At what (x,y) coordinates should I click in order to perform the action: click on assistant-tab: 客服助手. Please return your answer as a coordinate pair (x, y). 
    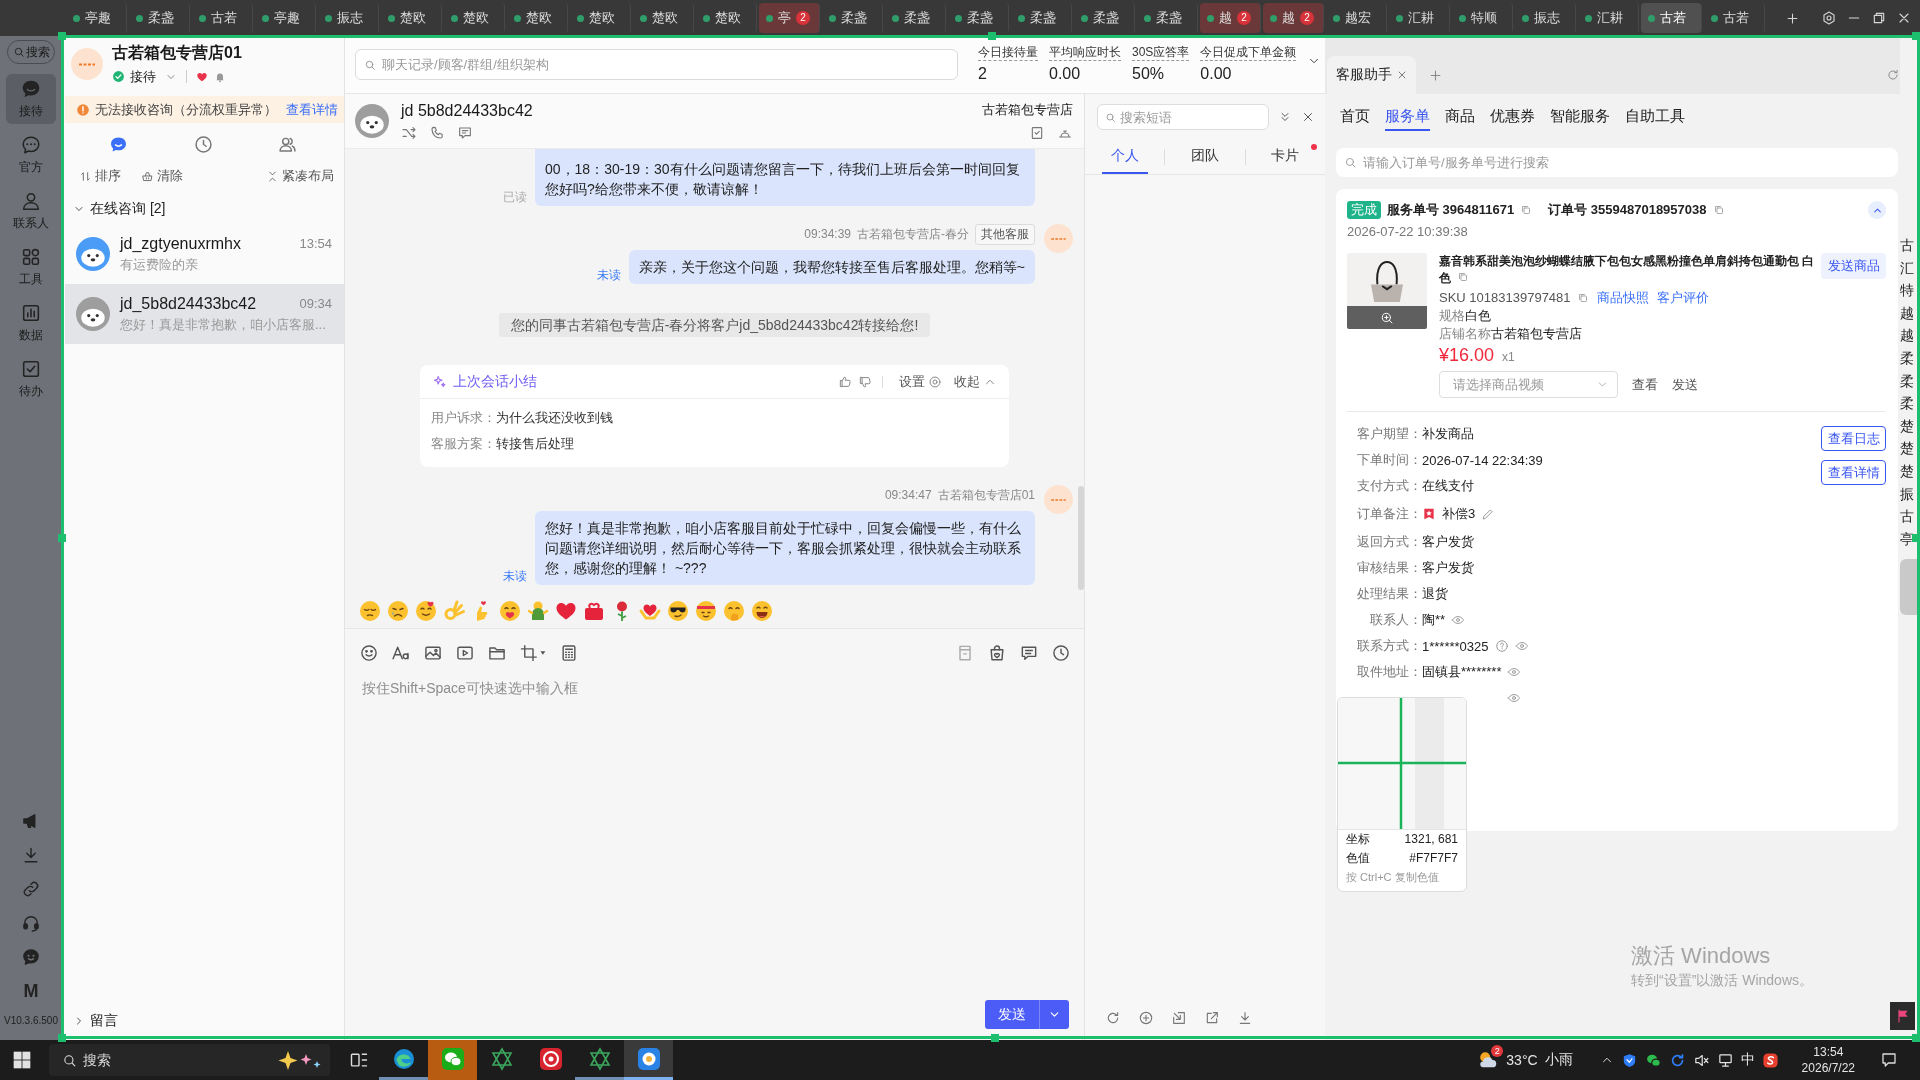
    Looking at the image, I should click on (1371, 75).